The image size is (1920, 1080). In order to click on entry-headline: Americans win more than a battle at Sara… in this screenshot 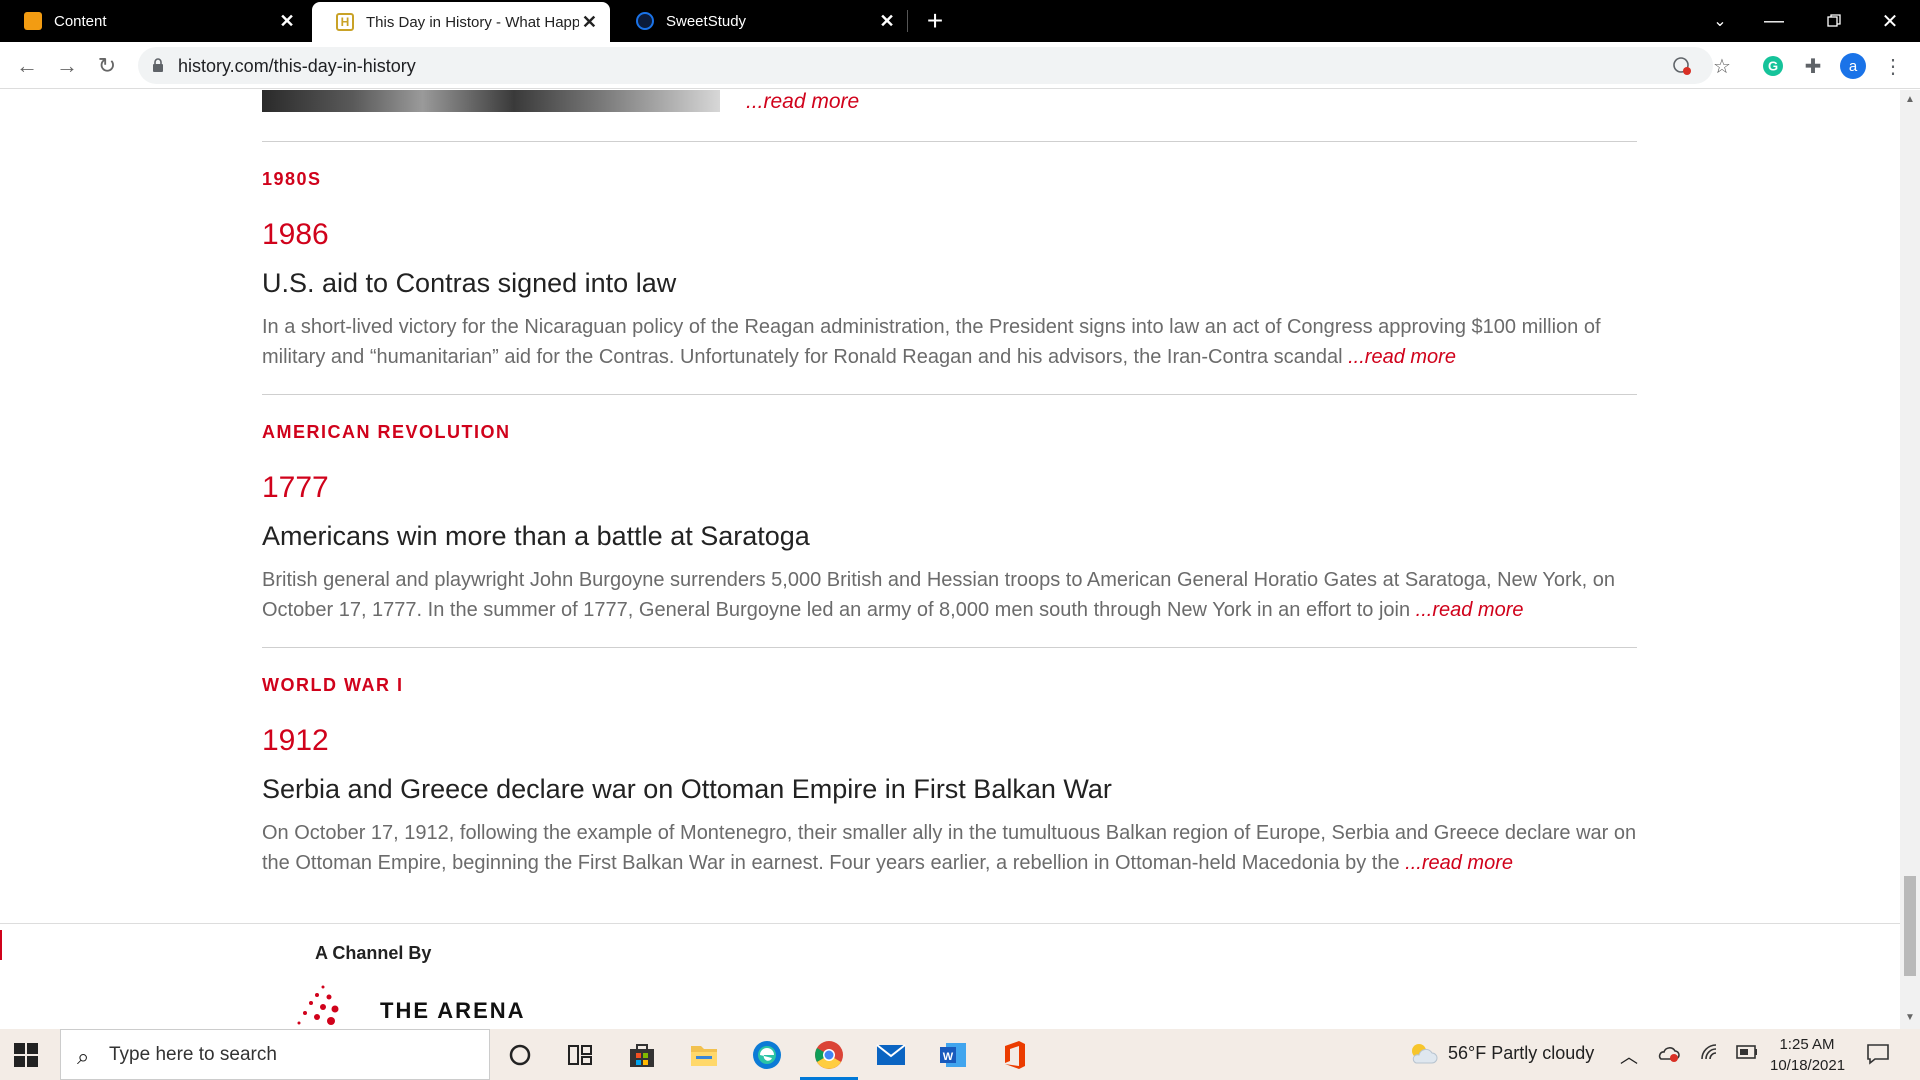, I will do `click(949, 536)`.